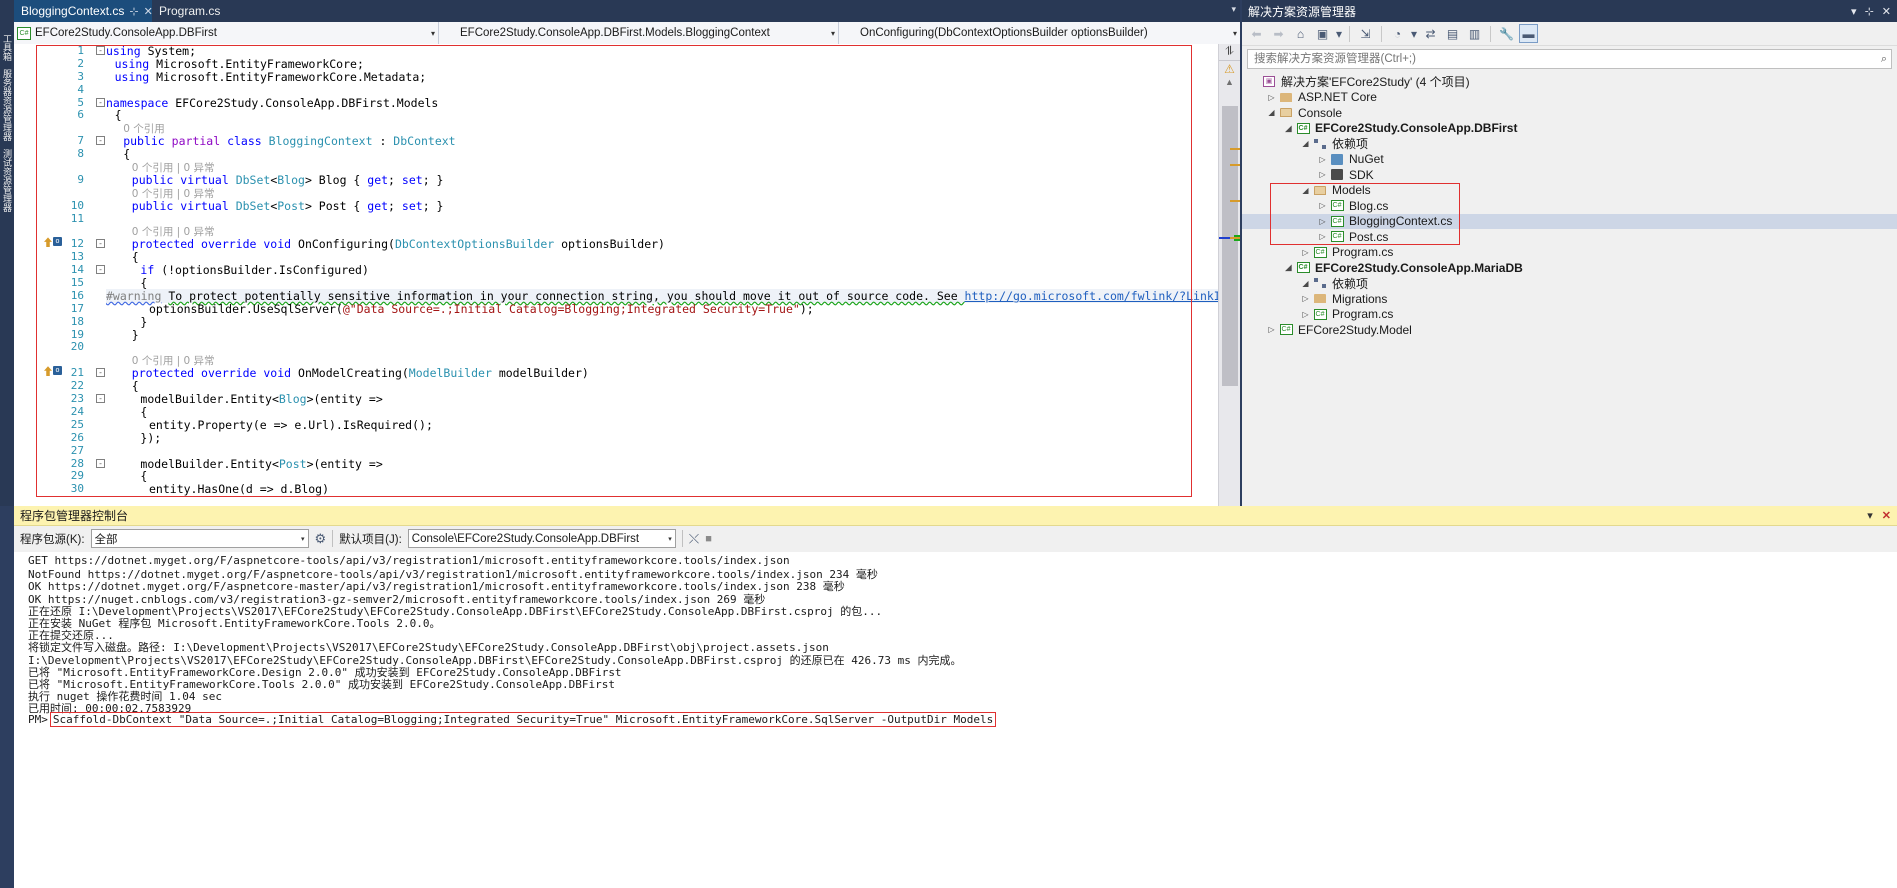 The image size is (1897, 888). Describe the element at coordinates (1569, 160) in the screenshot. I see `tree-item-nuget: ▷ NuGet` at that location.